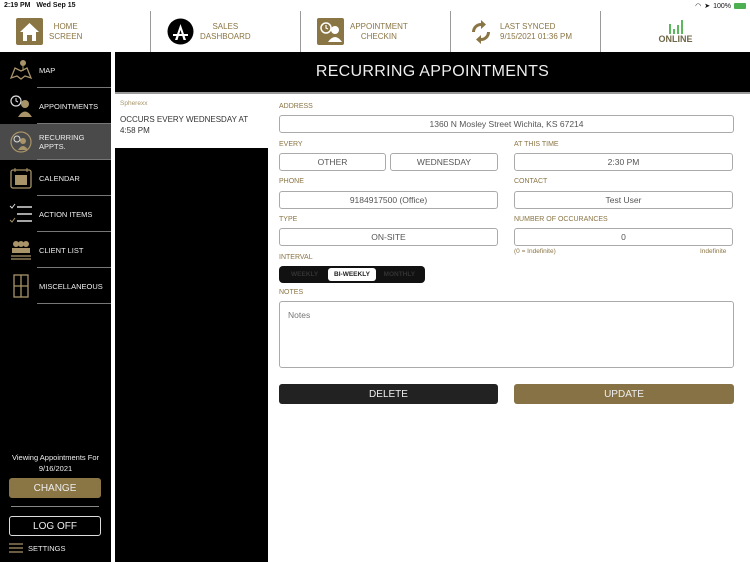 The width and height of the screenshot is (750, 562). I want to click on signal-bars-icon, so click(675, 26).